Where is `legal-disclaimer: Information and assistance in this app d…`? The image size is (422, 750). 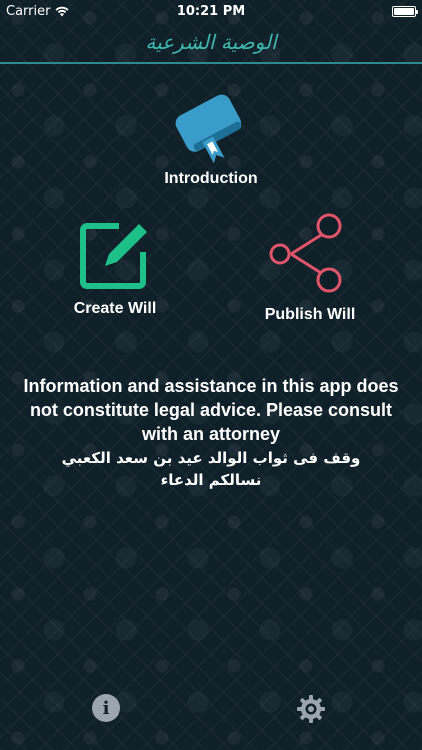 legal-disclaimer: Information and assistance in this app d… is located at coordinates (211, 410).